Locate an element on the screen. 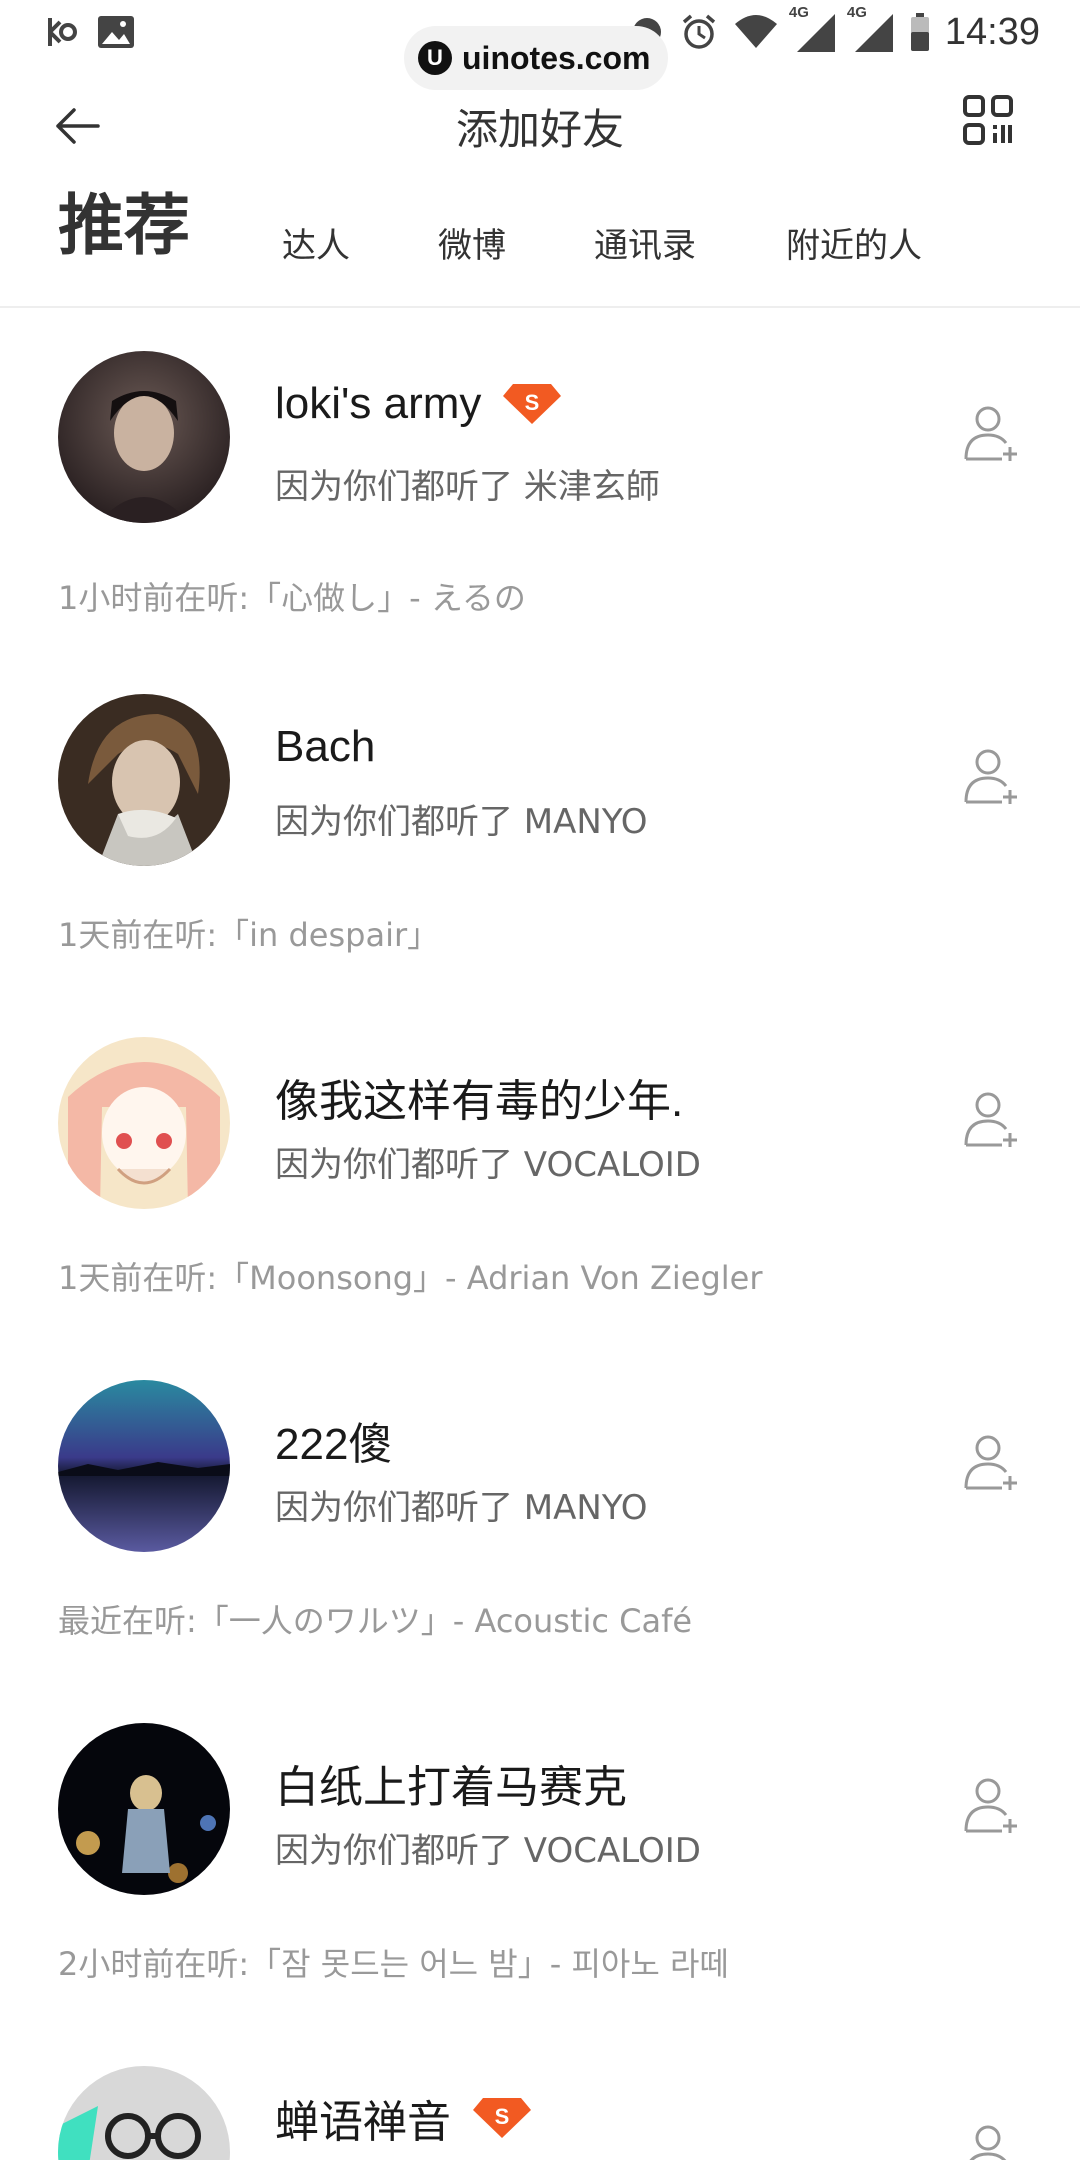 The image size is (1080, 2160). clock: 14:39 is located at coordinates (992, 31).